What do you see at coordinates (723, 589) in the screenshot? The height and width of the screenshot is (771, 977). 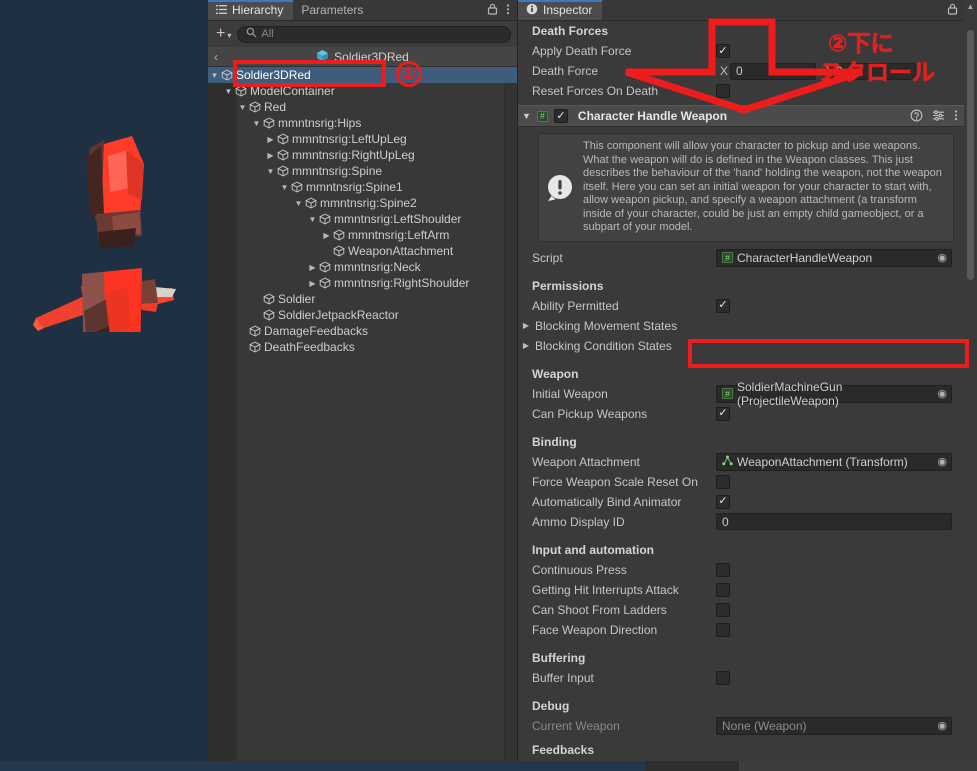 I see `getting-hit-interrupts-attack-checkbox` at bounding box center [723, 589].